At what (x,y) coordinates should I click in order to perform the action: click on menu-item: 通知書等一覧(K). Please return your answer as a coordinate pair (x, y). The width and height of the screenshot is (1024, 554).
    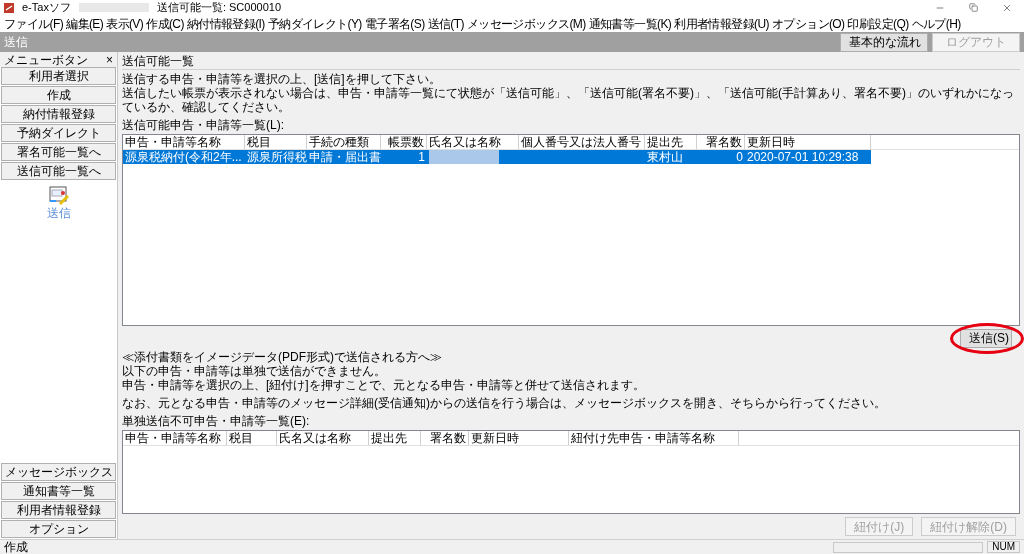
    Looking at the image, I should click on (630, 23).